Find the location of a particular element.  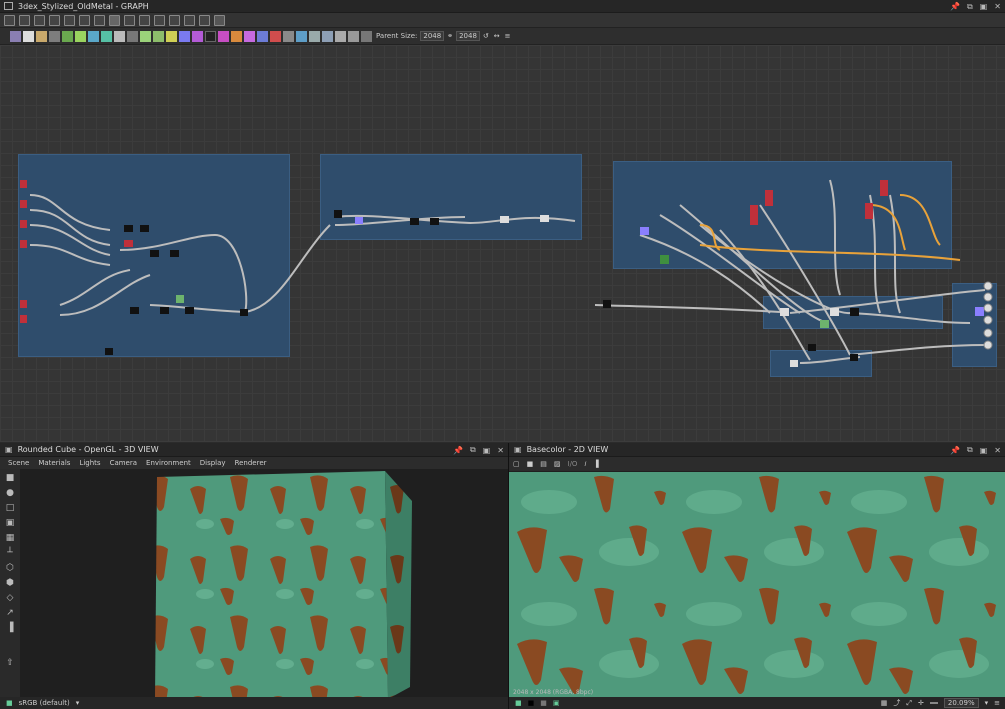

text-node-icon is located at coordinates (249, 36).